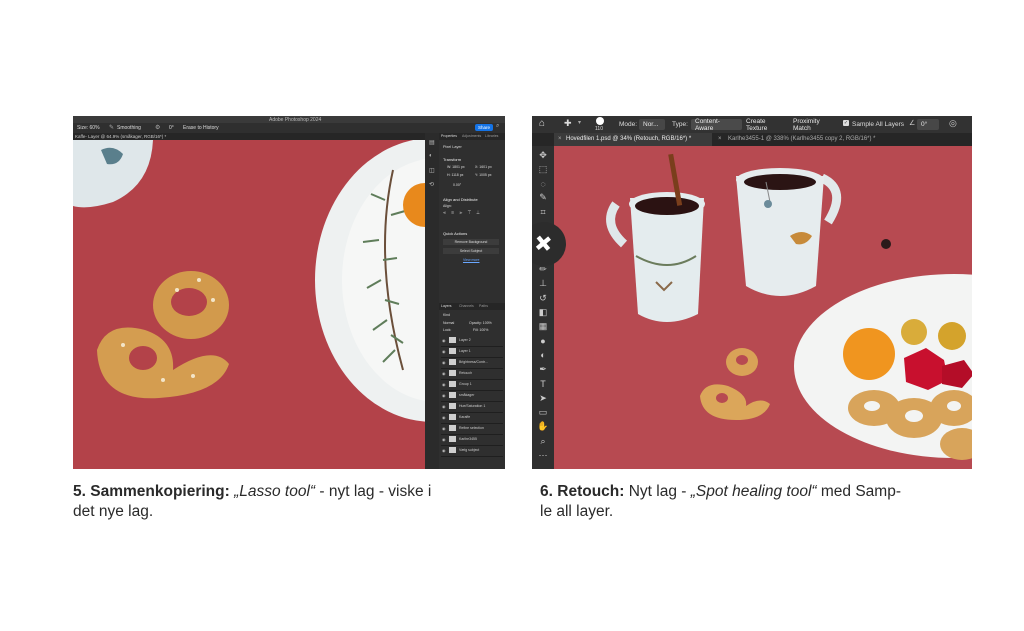  Describe the element at coordinates (113, 511) in the screenshot. I see `caption-left-line2: det nye lag.` at that location.